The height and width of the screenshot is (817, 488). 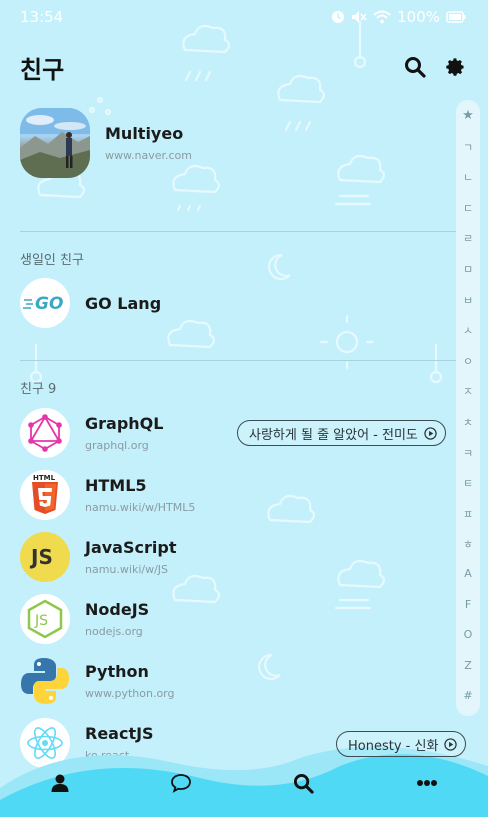 I want to click on wifi-icon, so click(x=382, y=17).